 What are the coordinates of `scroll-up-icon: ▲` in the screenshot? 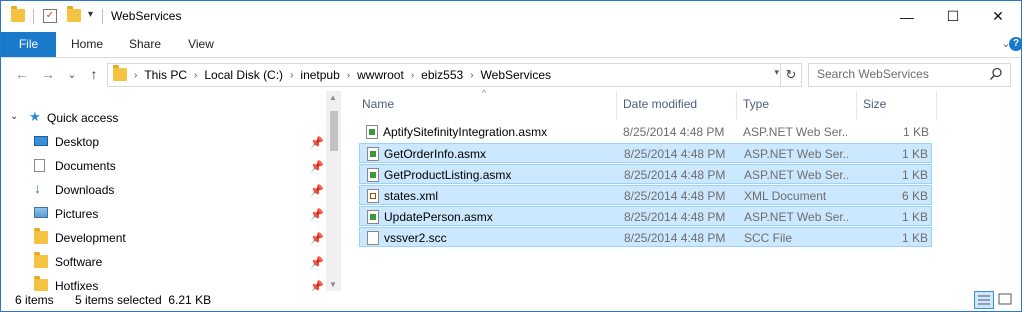 It's located at (333, 97).